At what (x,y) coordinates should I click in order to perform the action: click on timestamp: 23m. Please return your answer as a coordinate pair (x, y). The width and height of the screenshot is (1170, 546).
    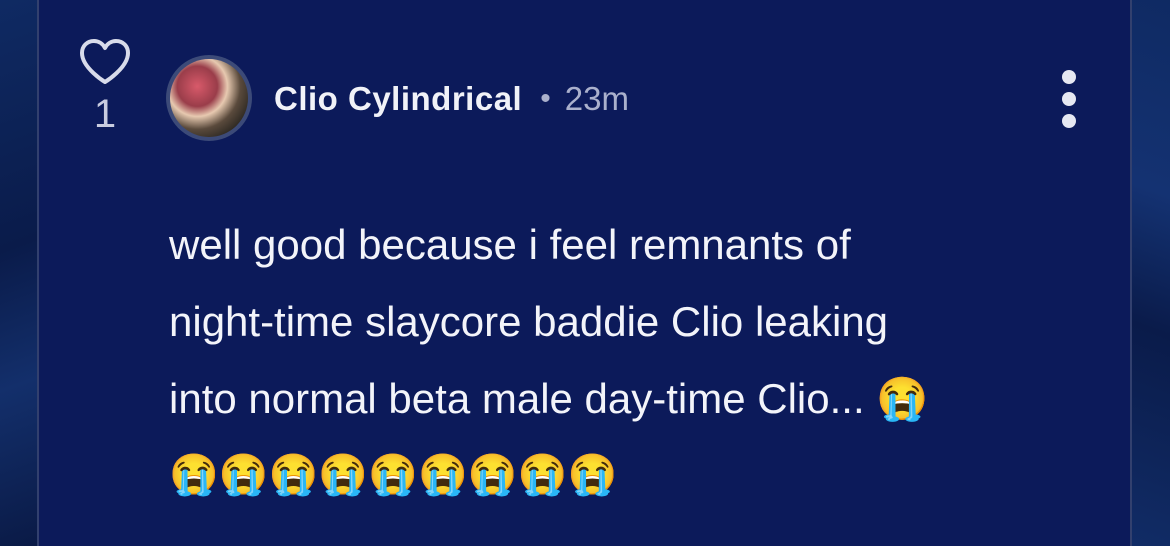
    Looking at the image, I should click on (596, 98).